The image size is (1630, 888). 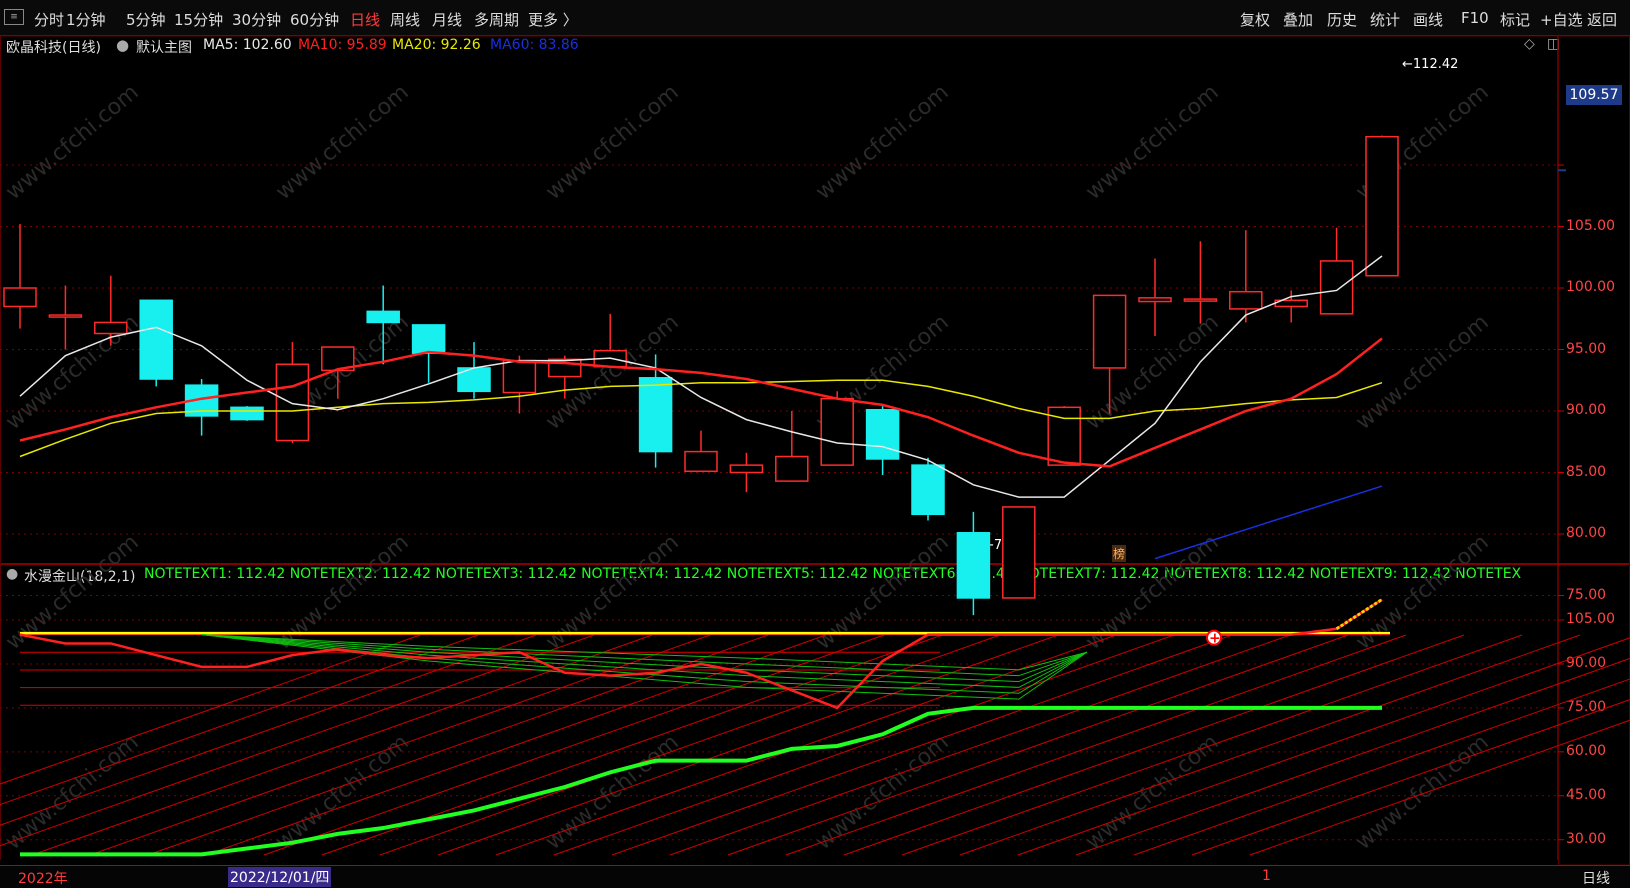 I want to click on year-label: 2022年, so click(x=43, y=879).